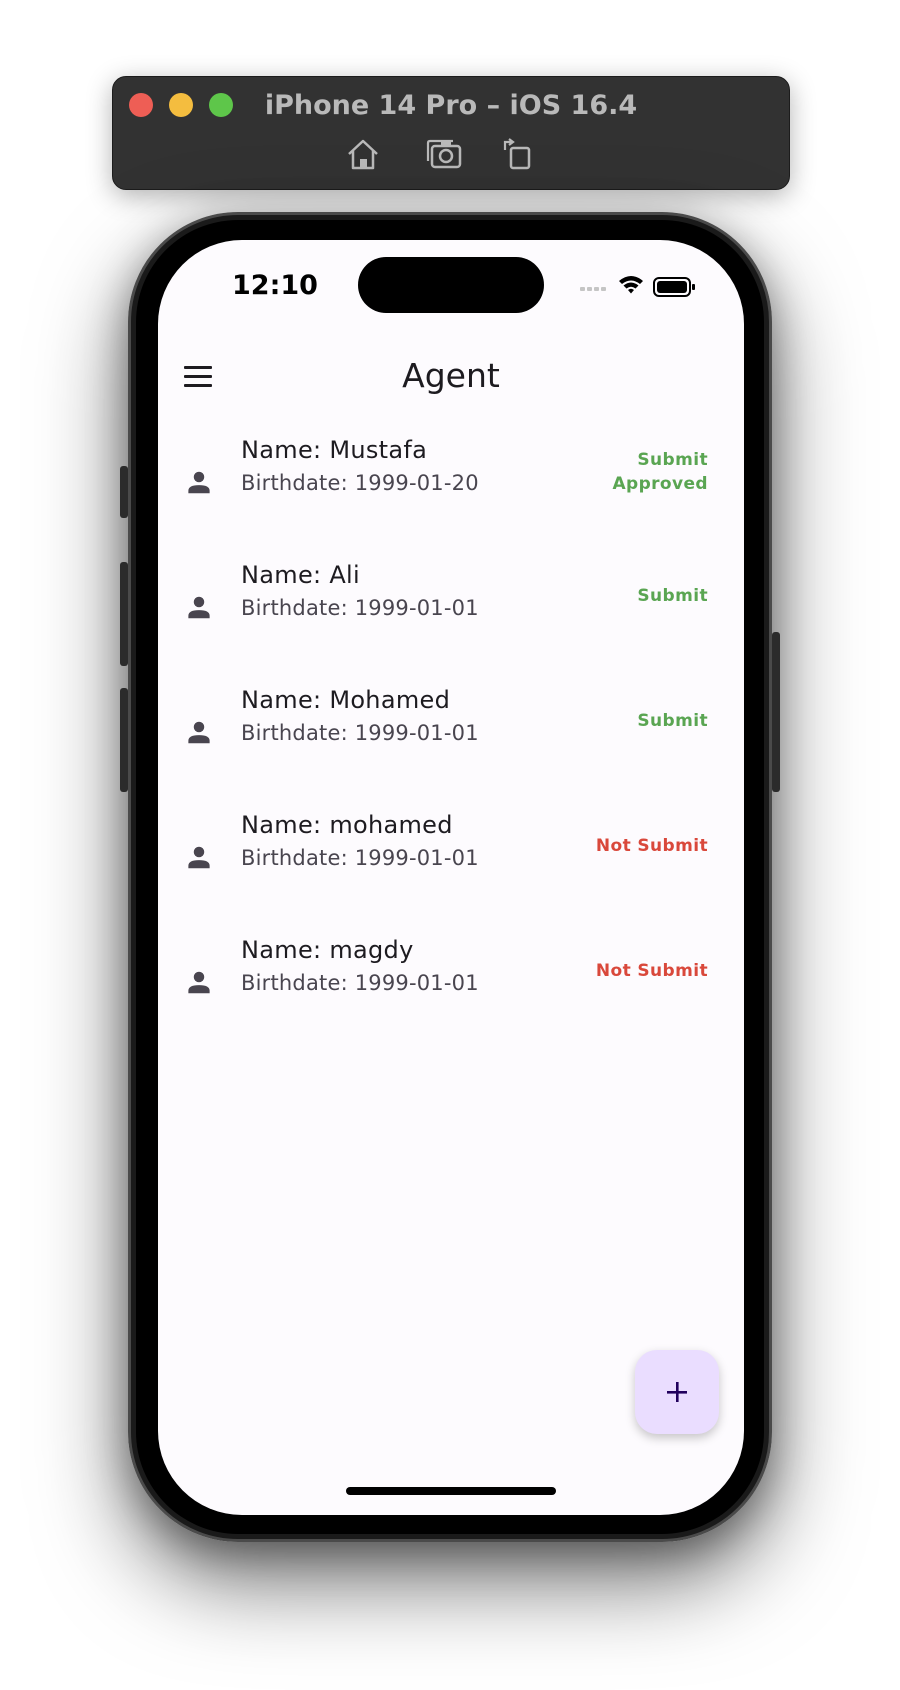 The height and width of the screenshot is (1690, 900). Describe the element at coordinates (275, 285) in the screenshot. I see `status-time: 12:10` at that location.